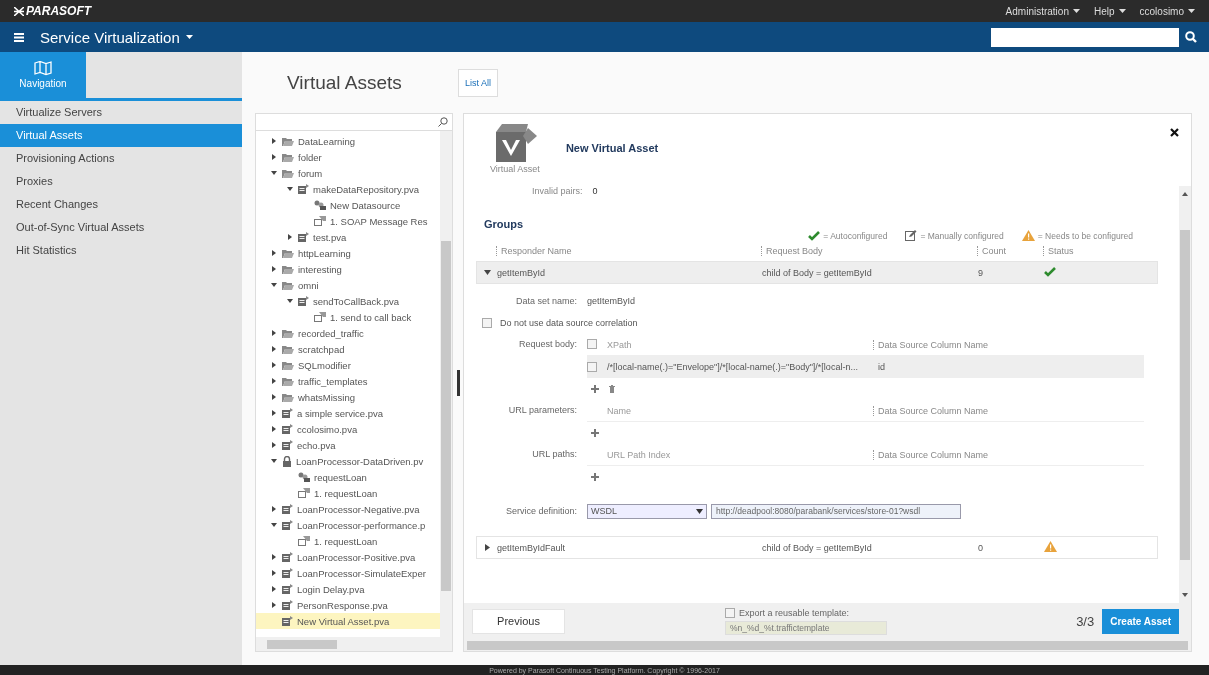 This screenshot has height=675, width=1209. I want to click on tree-item: Login Delay.pva, so click(348, 589).